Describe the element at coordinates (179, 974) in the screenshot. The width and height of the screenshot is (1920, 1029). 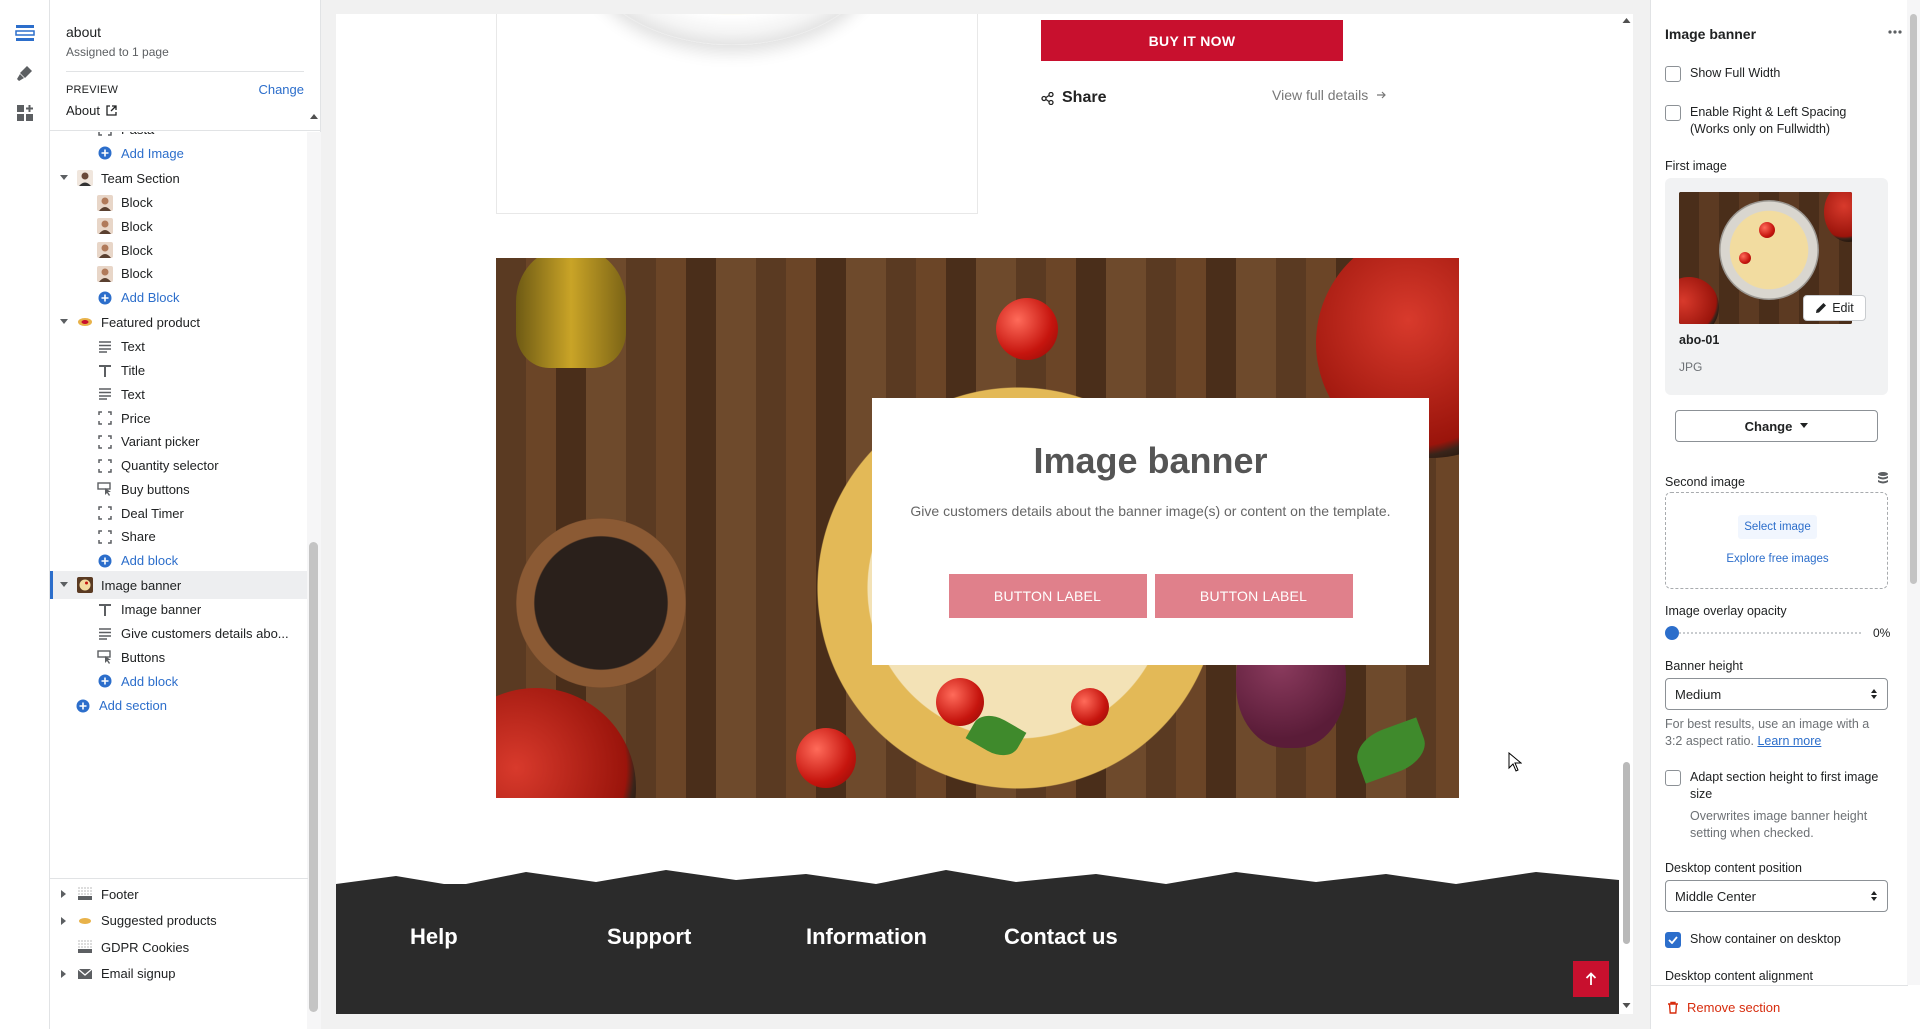
I see `global-section-email-signup: Email signup` at that location.